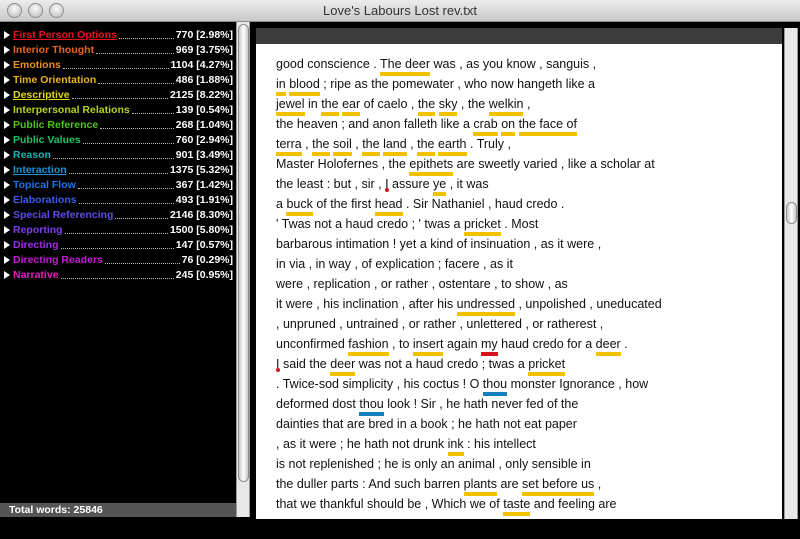 The image size is (800, 539). I want to click on category-name: Special Referencing, so click(63, 215).